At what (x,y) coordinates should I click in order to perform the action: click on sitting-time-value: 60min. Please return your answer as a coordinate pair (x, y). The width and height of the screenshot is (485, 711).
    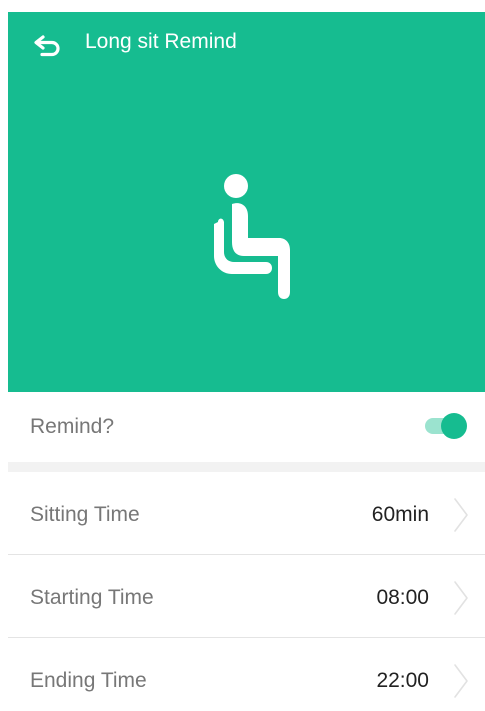
    Looking at the image, I should click on (400, 514).